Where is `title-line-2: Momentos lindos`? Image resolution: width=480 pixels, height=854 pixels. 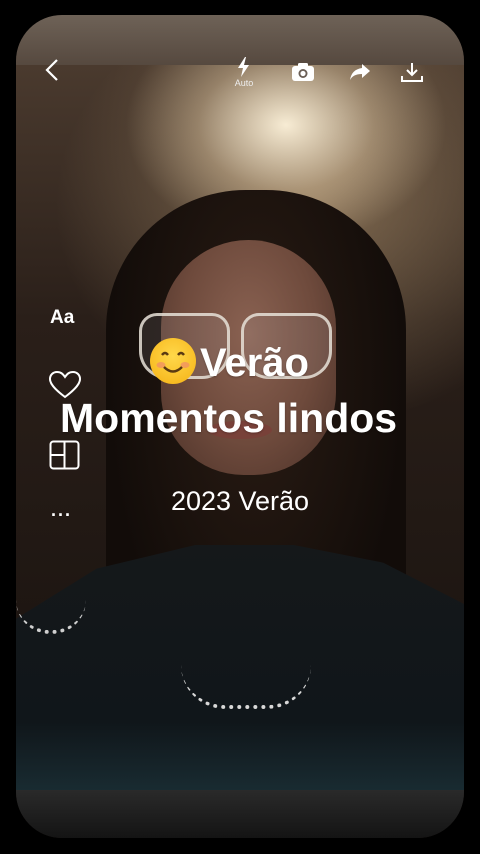
title-line-2: Momentos lindos is located at coordinates (228, 418).